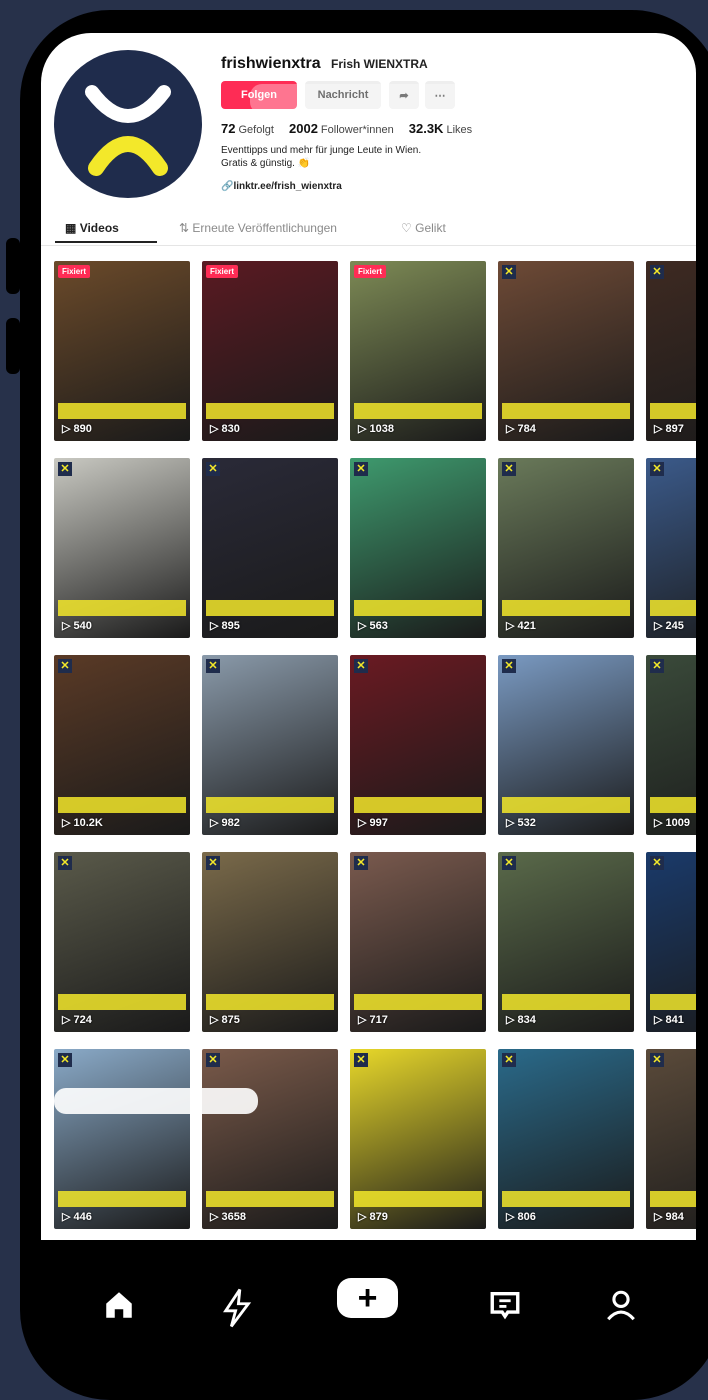  Describe the element at coordinates (379, 64) in the screenshot. I see `display-name: Frish WIENXTRA` at that location.